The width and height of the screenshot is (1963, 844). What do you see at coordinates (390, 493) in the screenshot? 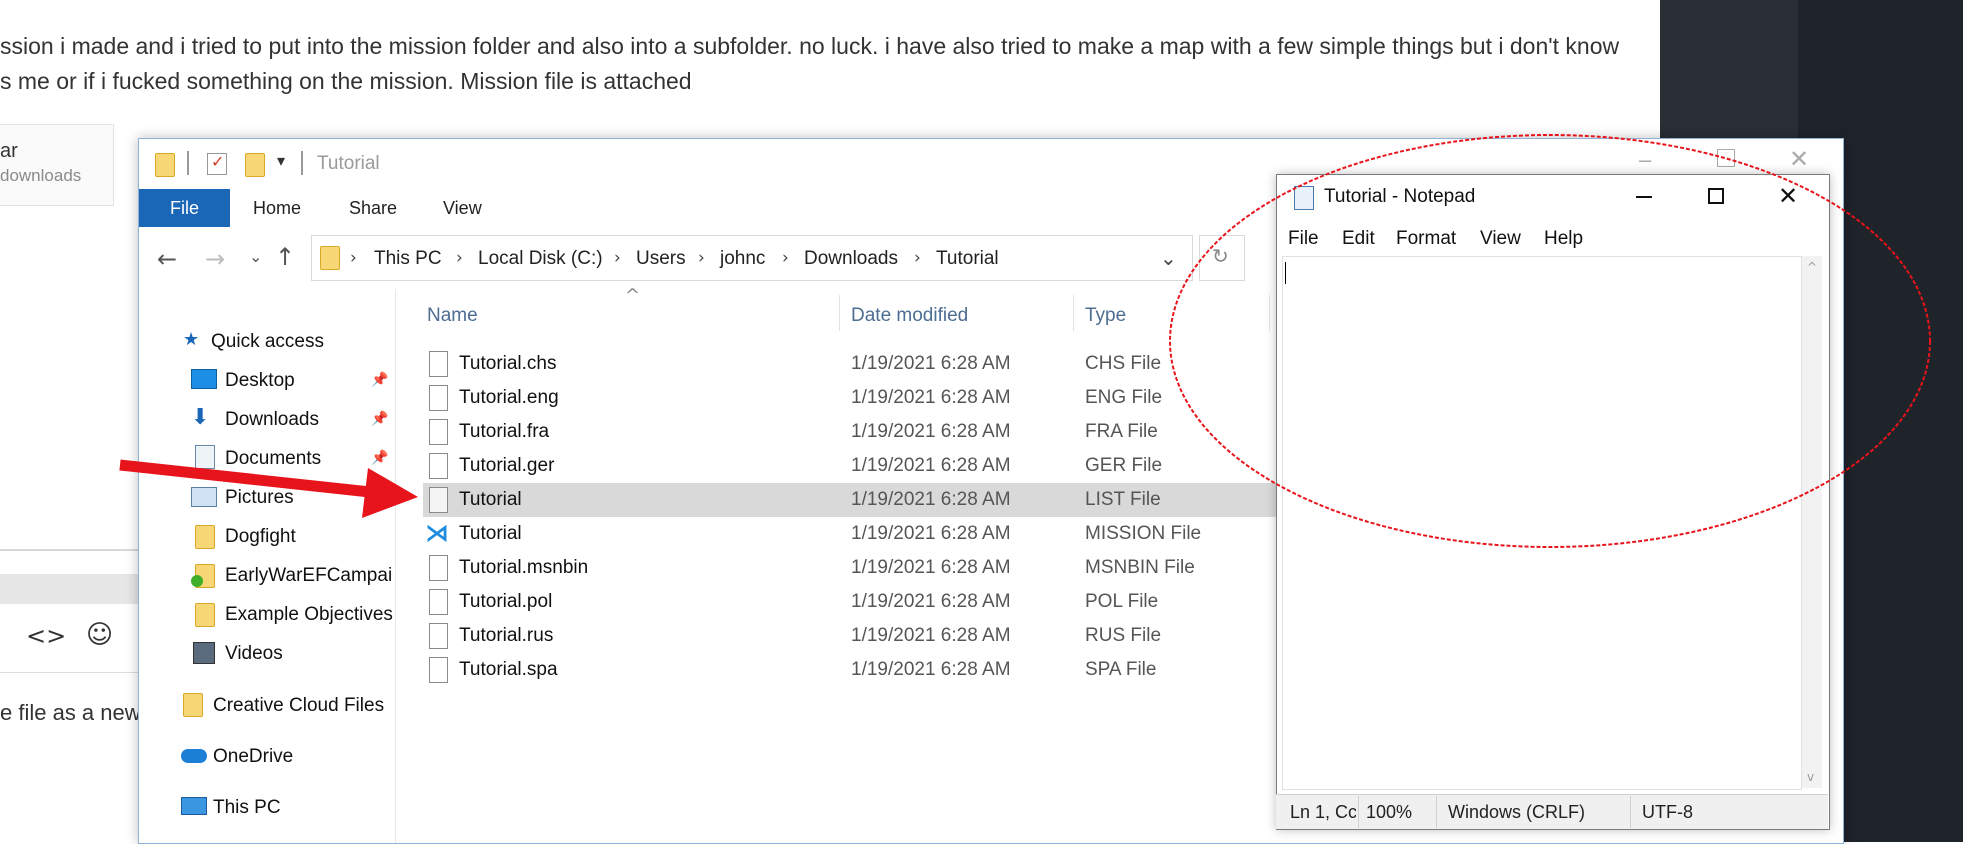
I see `red-arrow-head` at bounding box center [390, 493].